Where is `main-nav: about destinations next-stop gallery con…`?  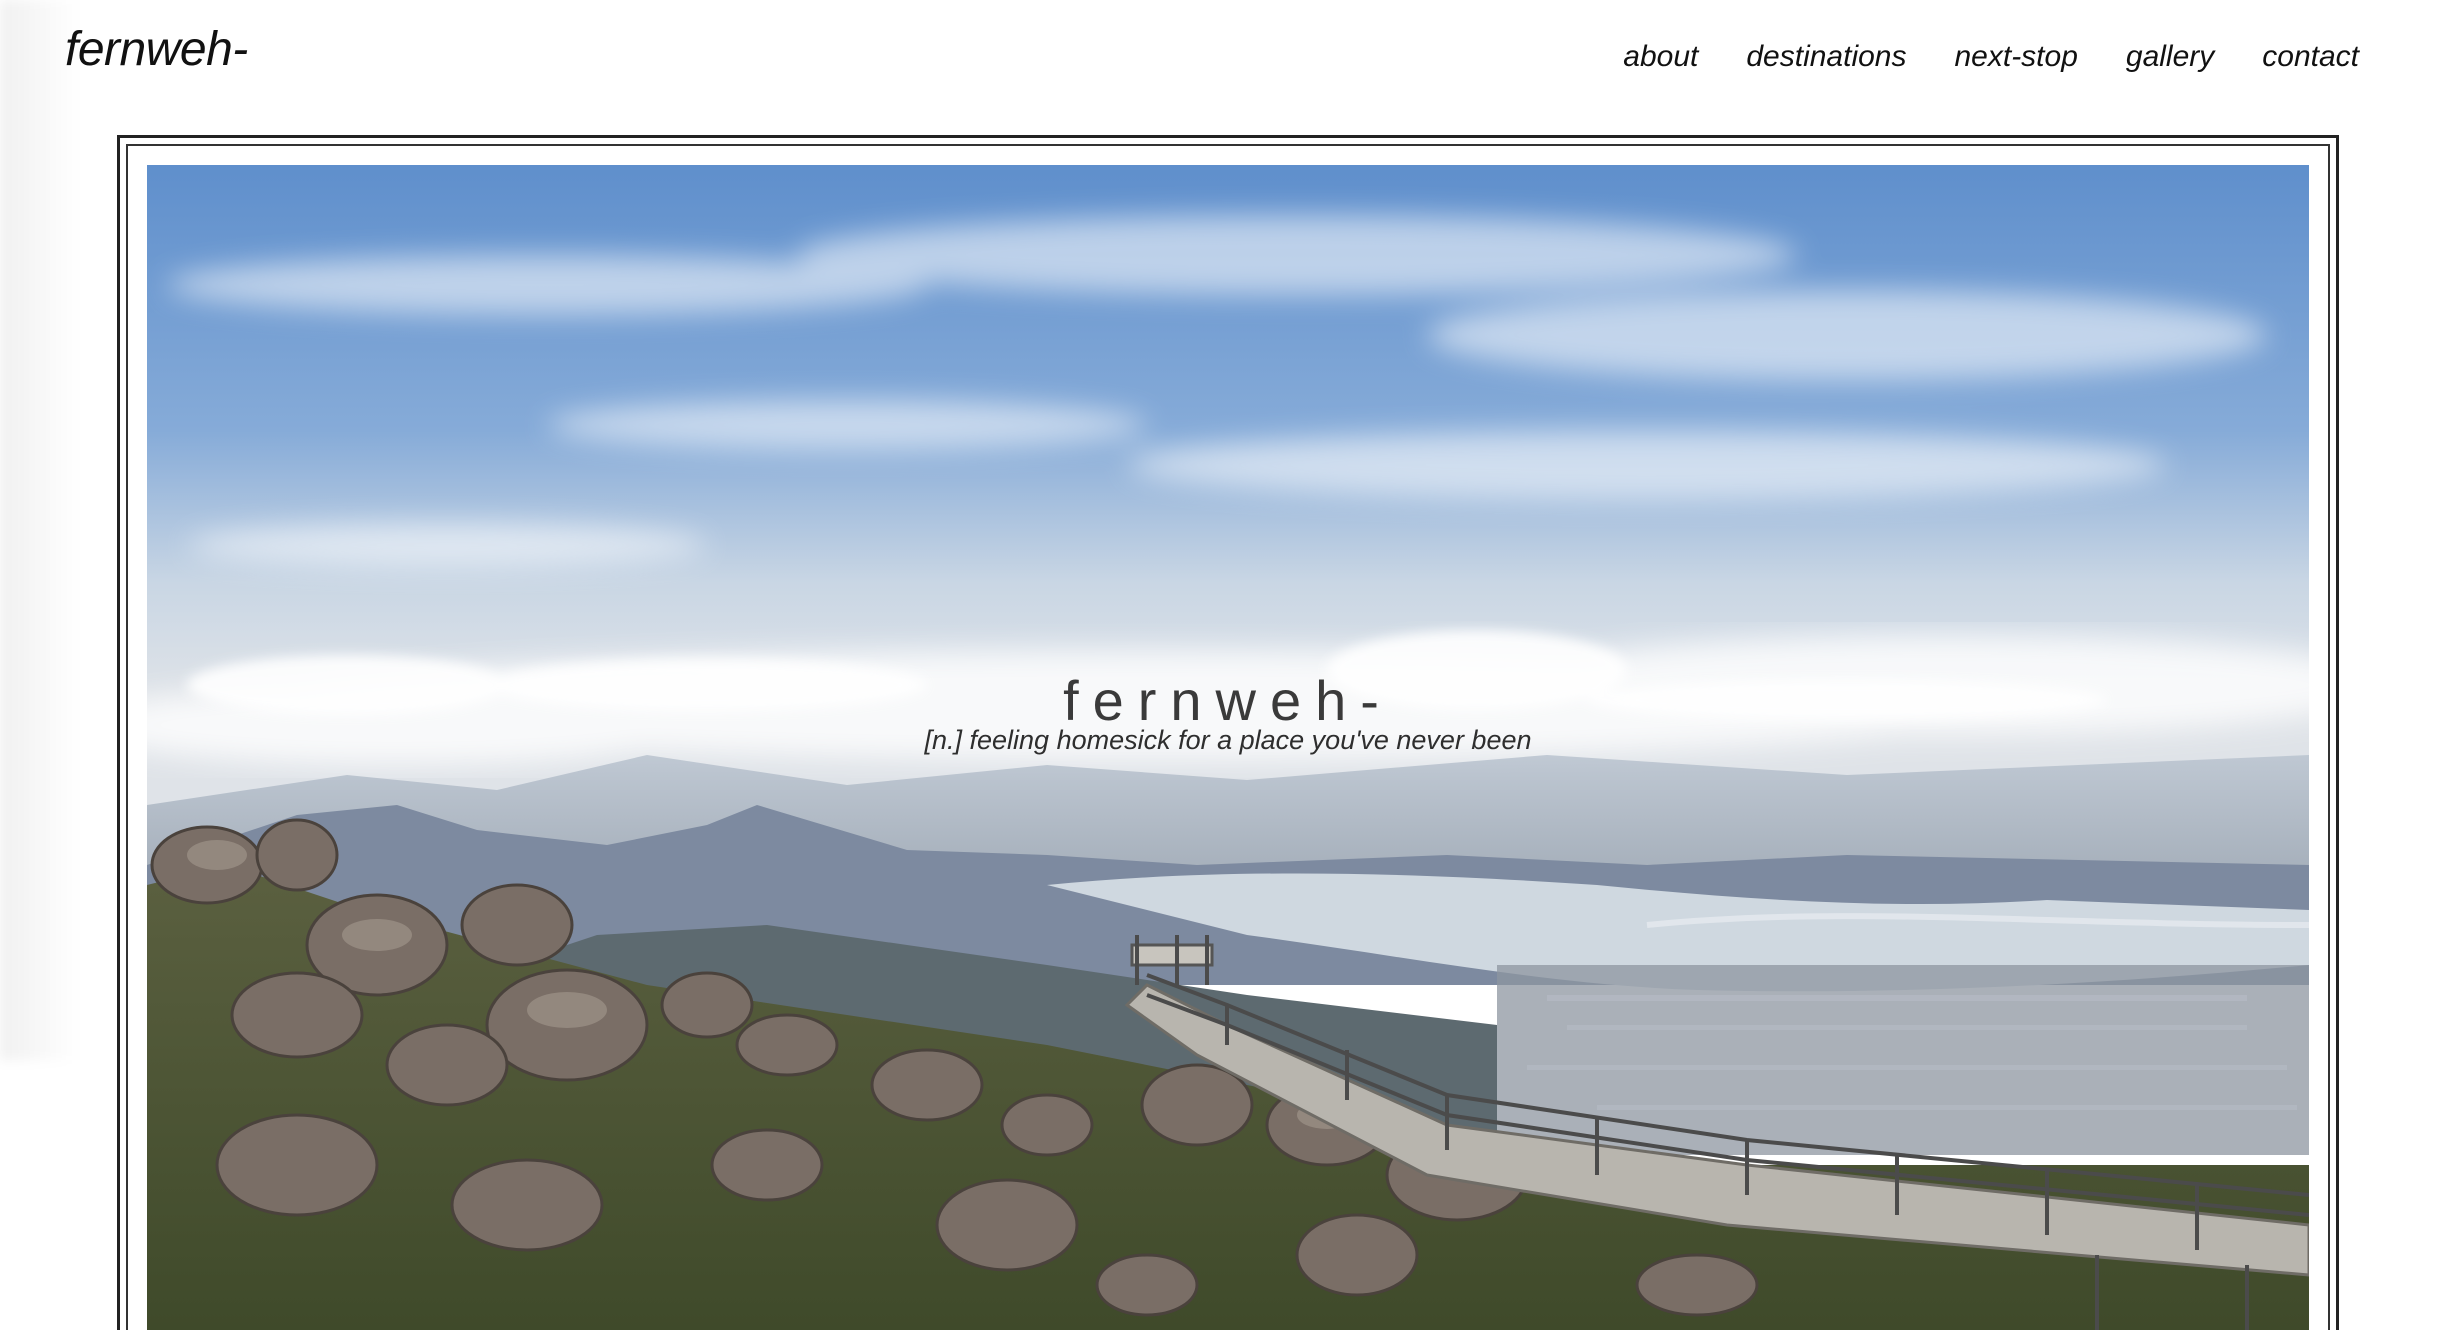 main-nav: about destinations next-stop gallery con… is located at coordinates (1991, 57).